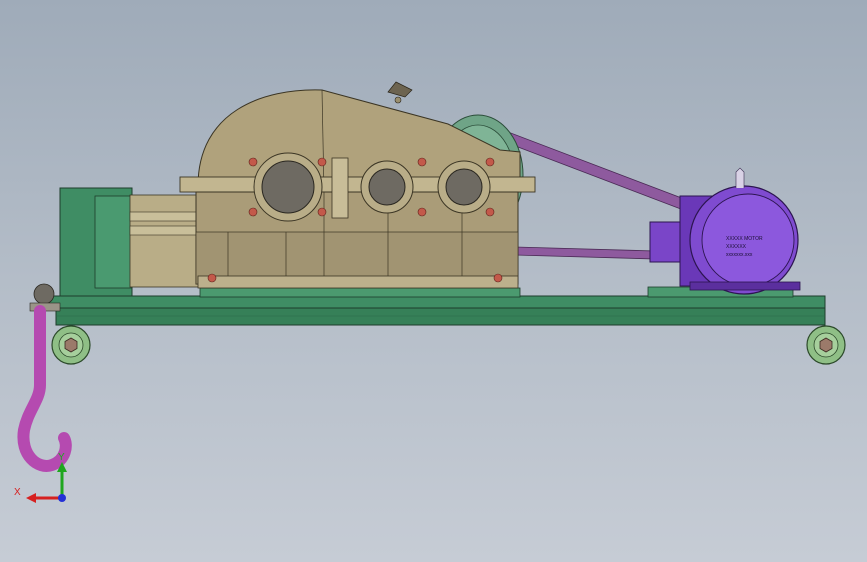 The height and width of the screenshot is (562, 867). Describe the element at coordinates (17, 492) in the screenshot. I see `axis-x-label: X` at that location.